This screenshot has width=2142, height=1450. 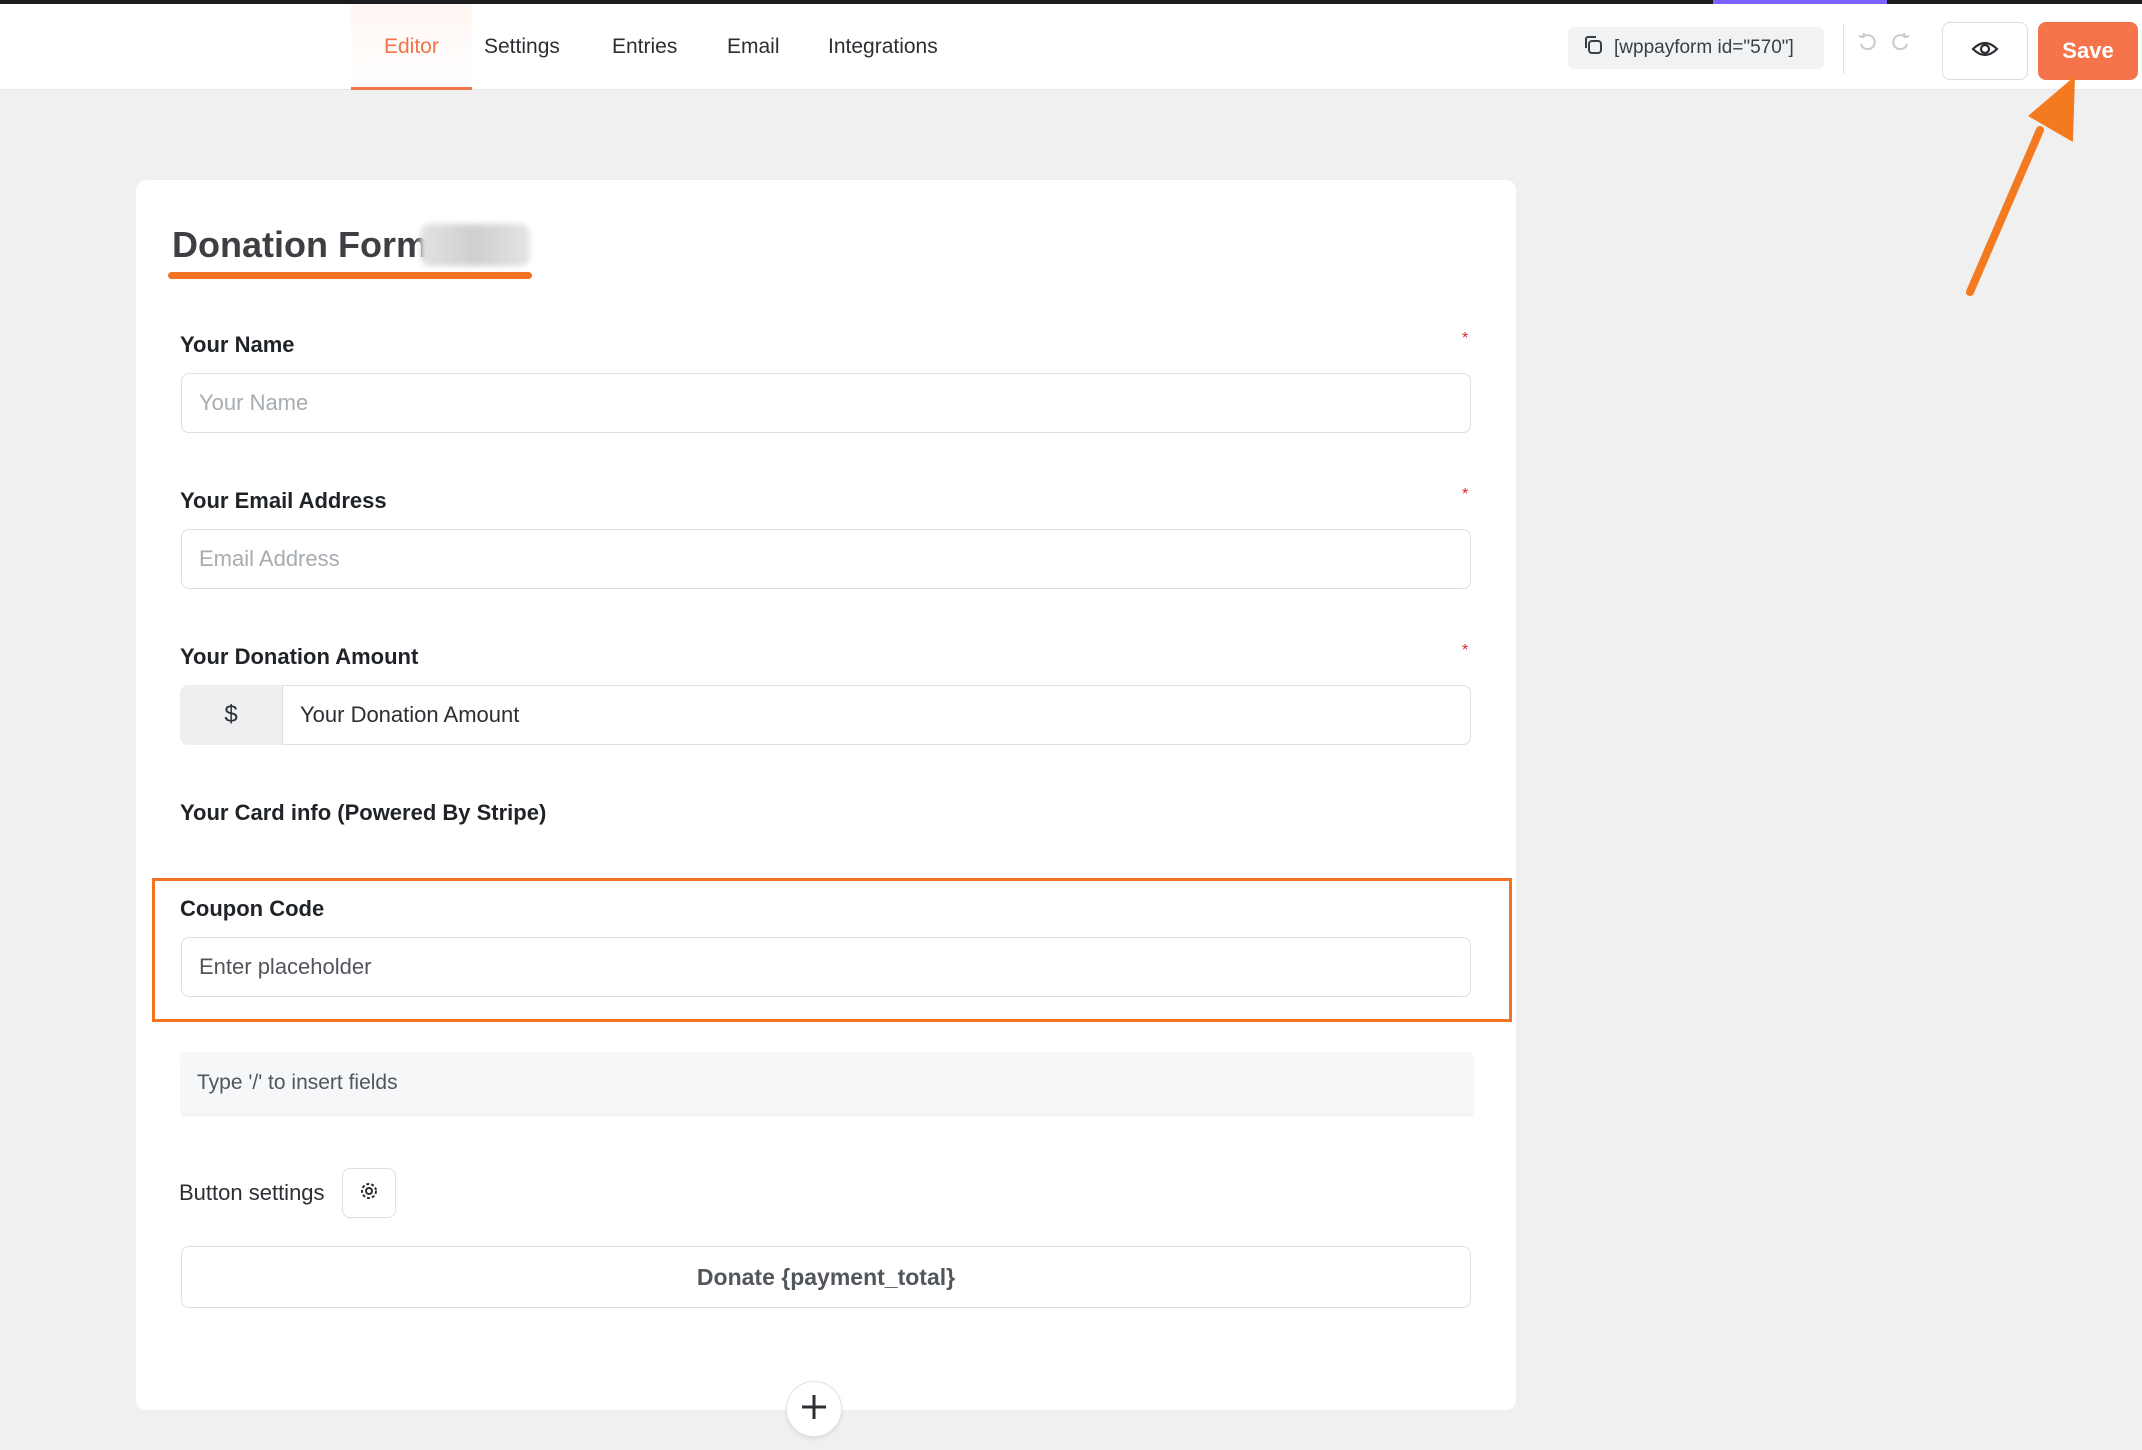 I want to click on tab-editor: Editor, so click(x=411, y=47).